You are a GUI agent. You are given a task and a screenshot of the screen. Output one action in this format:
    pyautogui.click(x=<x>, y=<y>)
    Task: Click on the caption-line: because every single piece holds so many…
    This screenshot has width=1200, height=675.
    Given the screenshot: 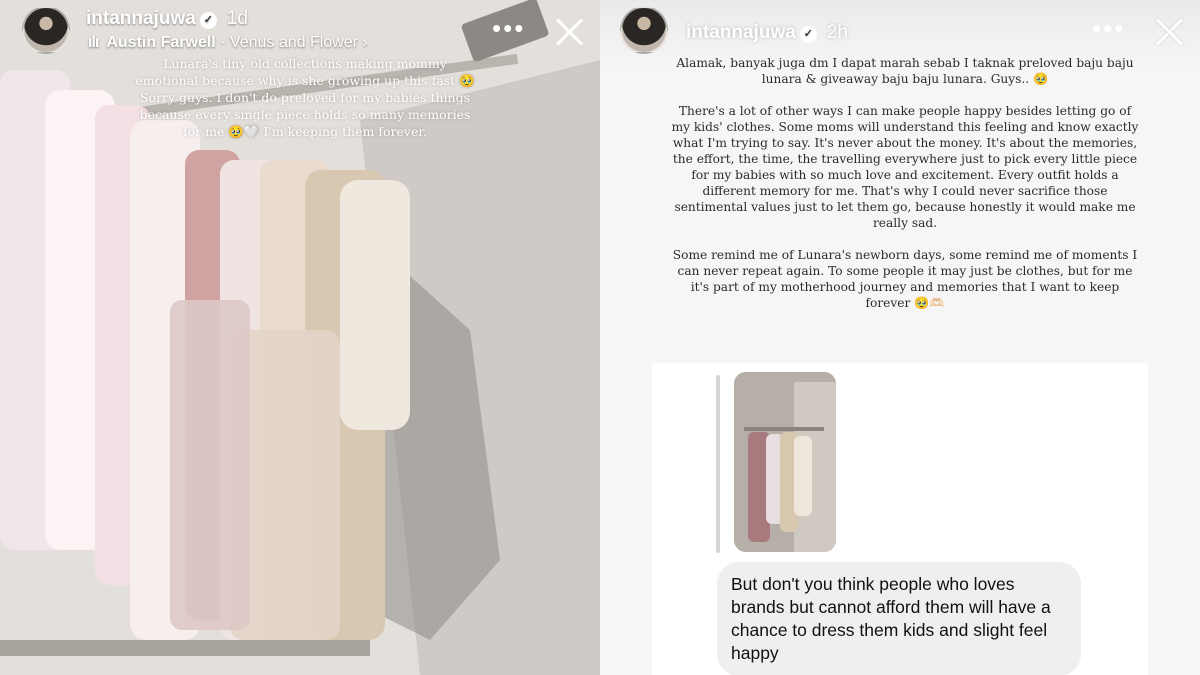 What is the action you would take?
    pyautogui.click(x=305, y=114)
    